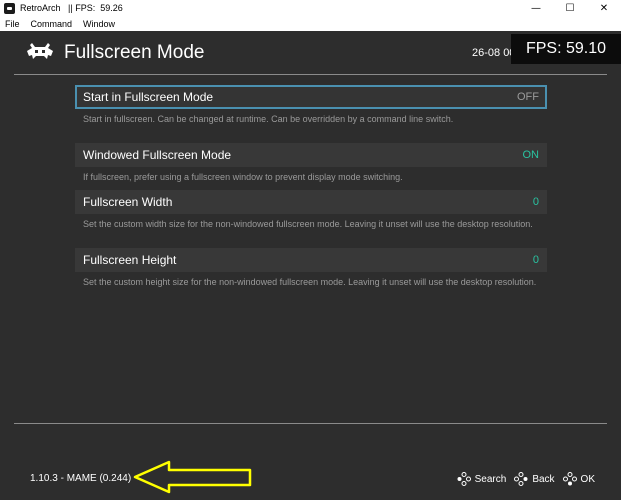  What do you see at coordinates (71, 8) in the screenshot?
I see `window-title: RetroArch || FPS: 59.26` at bounding box center [71, 8].